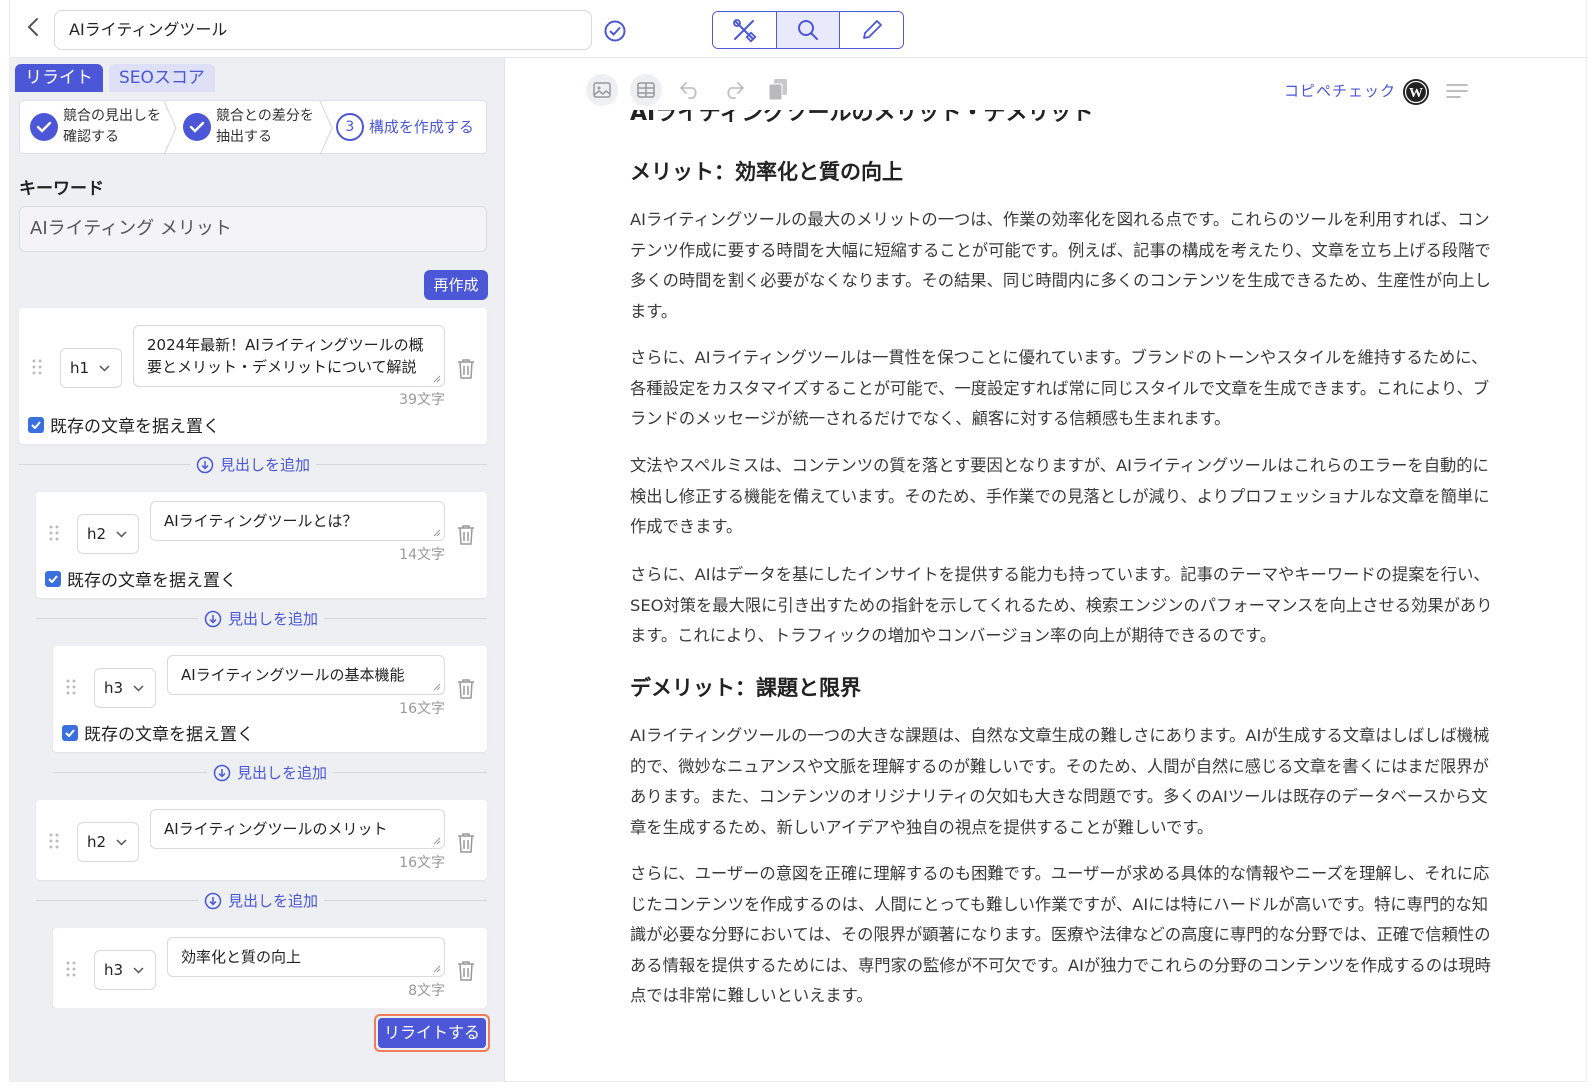 Image resolution: width=1594 pixels, height=1088 pixels. Describe the element at coordinates (745, 688) in the screenshot. I see `section-heading-demerit: デメリット：課題と限界` at that location.